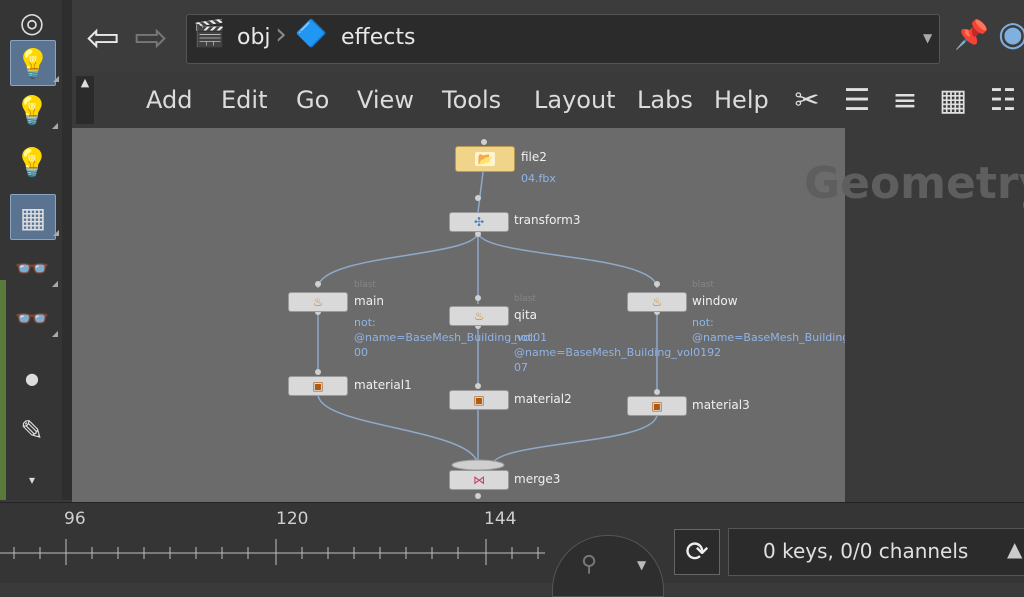 The height and width of the screenshot is (597, 1024). I want to click on add-light-icon: 💡 ◢, so click(34, 110).